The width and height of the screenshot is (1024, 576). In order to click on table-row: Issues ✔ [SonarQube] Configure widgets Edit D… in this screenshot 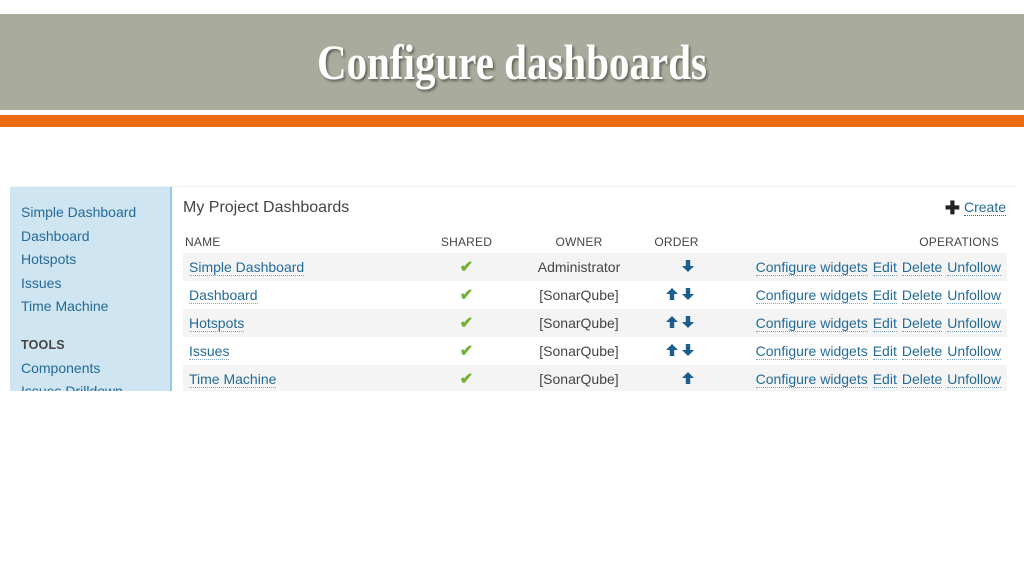, I will do `click(595, 351)`.